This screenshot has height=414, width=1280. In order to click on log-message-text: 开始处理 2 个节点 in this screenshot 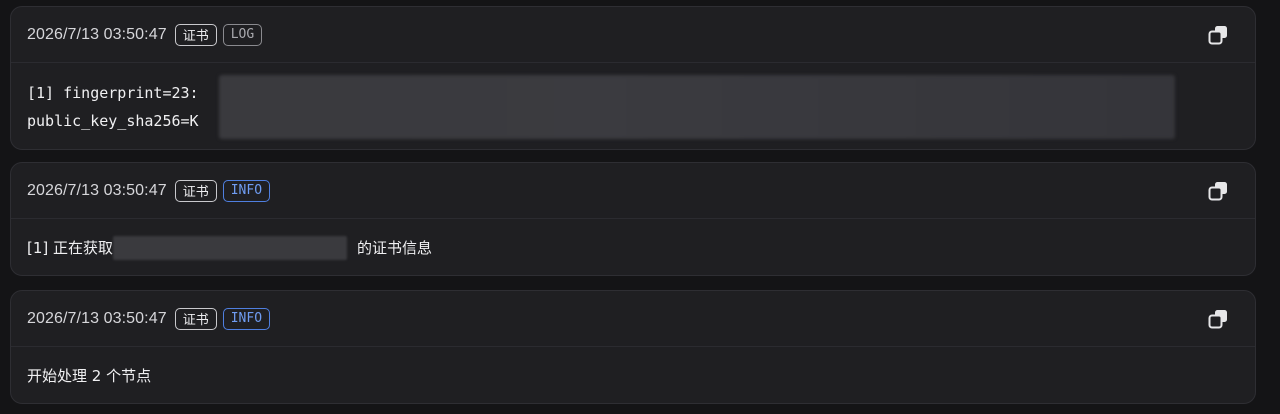, I will do `click(89, 376)`.